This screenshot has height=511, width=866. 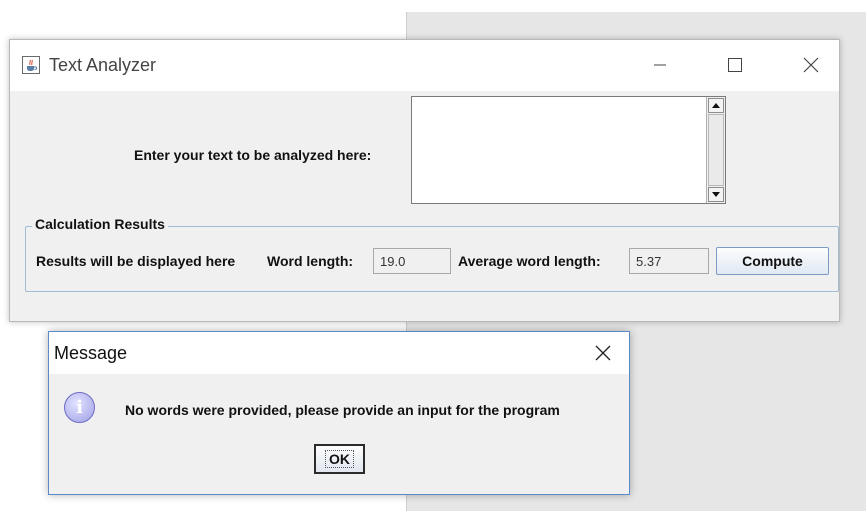 I want to click on average-word-length-label: Average word length:, so click(x=529, y=261).